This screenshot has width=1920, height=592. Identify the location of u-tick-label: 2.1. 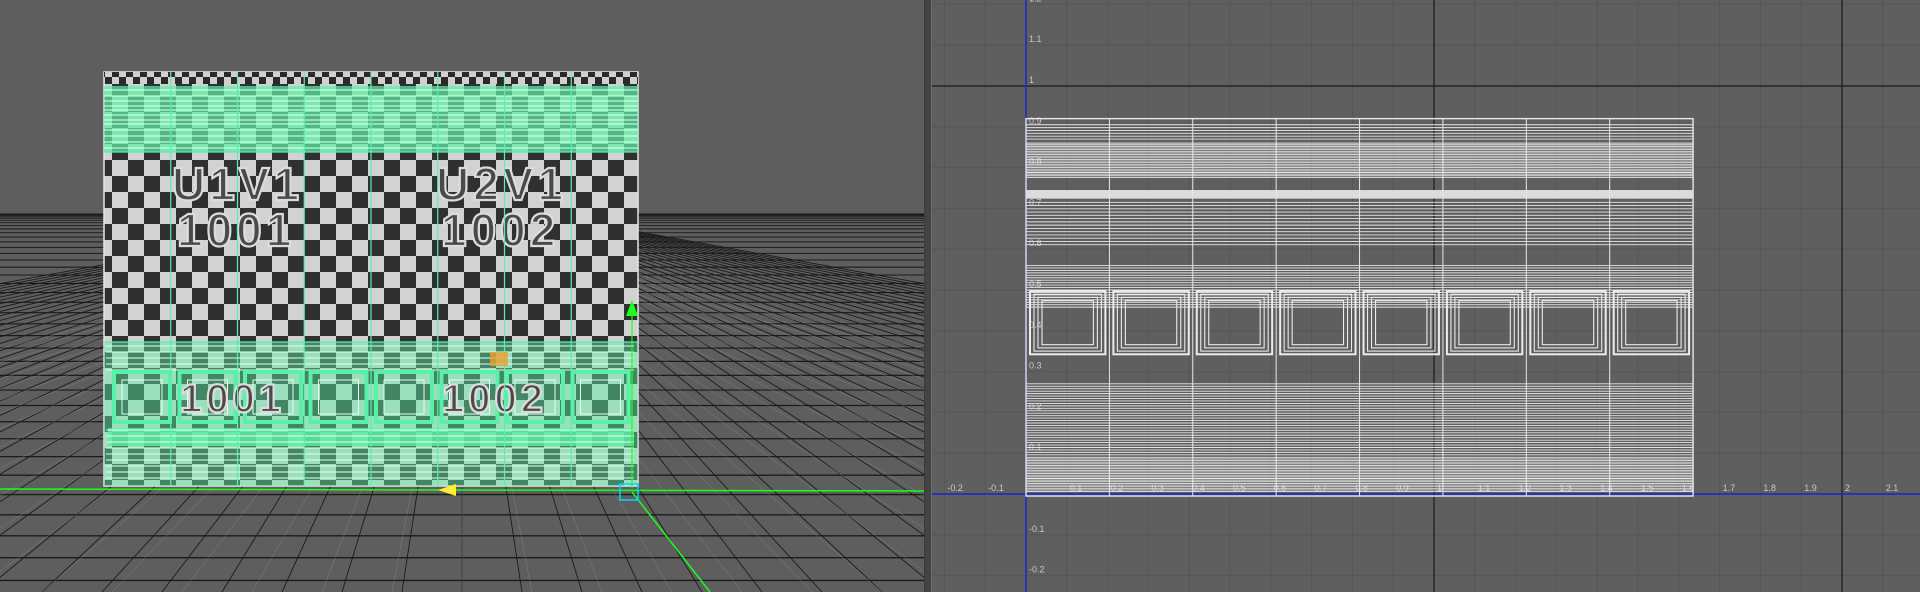
(1892, 488).